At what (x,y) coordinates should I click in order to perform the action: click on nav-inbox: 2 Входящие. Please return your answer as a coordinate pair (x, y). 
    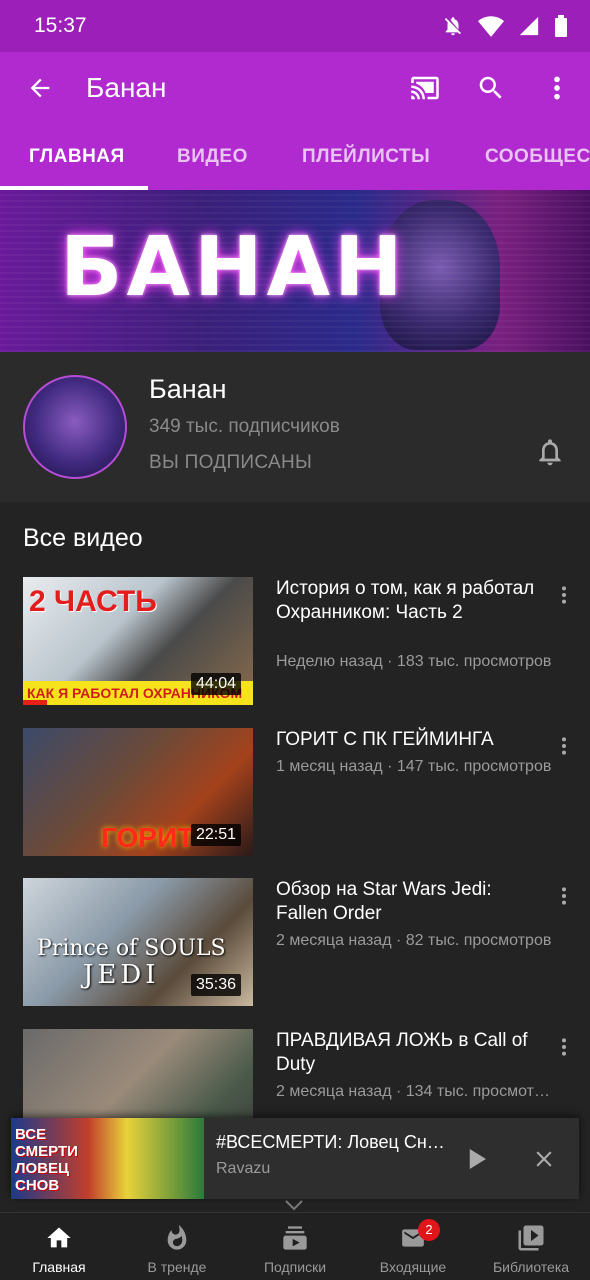
    Looking at the image, I should click on (413, 1246).